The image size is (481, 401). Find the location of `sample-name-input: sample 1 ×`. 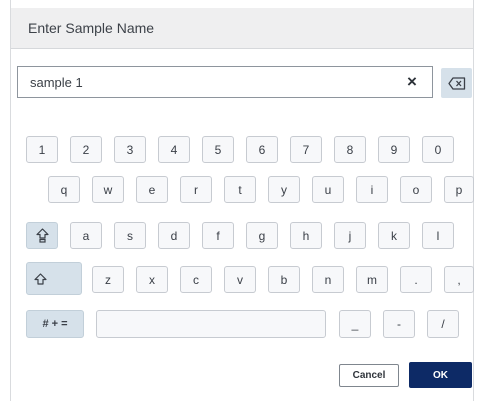

sample-name-input: sample 1 × is located at coordinates (225, 82).